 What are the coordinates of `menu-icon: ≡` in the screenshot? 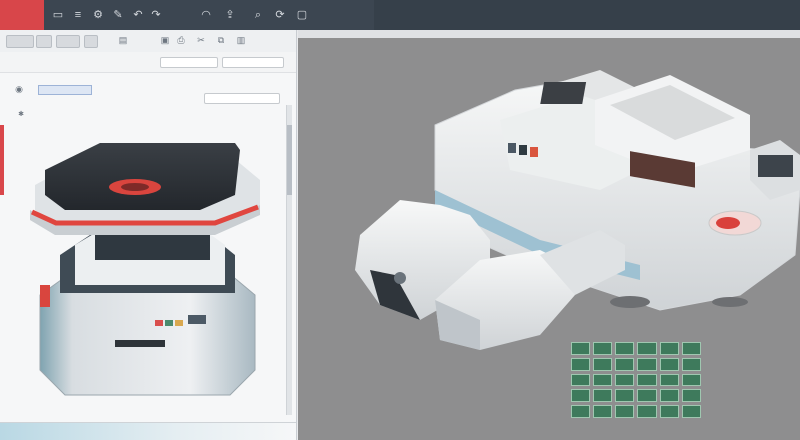 It's located at (78, 15).